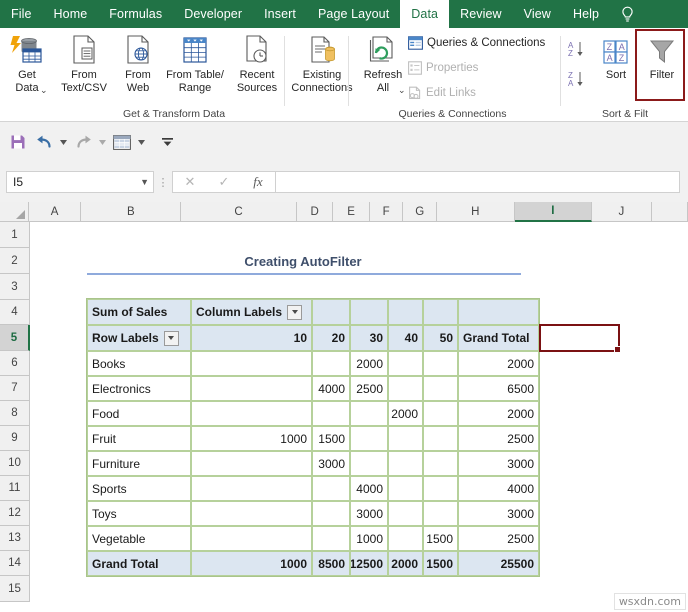  Describe the element at coordinates (579, 81) in the screenshot. I see `sort-descending-button: Z A` at that location.